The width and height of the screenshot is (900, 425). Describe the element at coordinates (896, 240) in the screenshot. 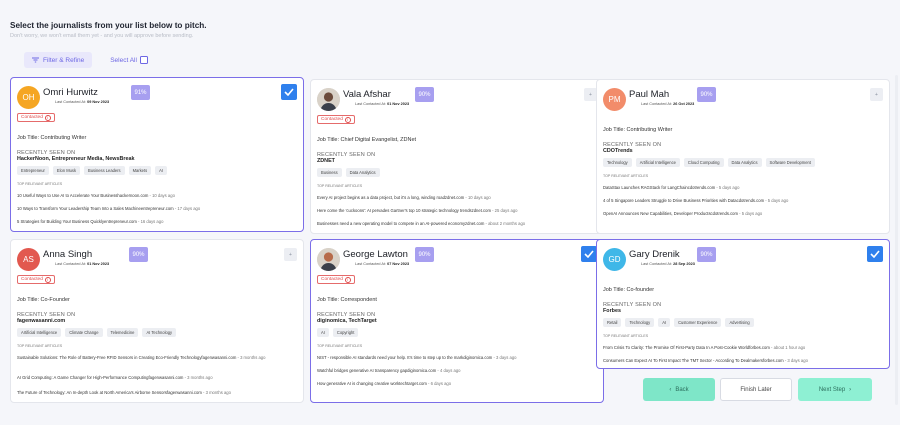

I see `scrollbar` at that location.